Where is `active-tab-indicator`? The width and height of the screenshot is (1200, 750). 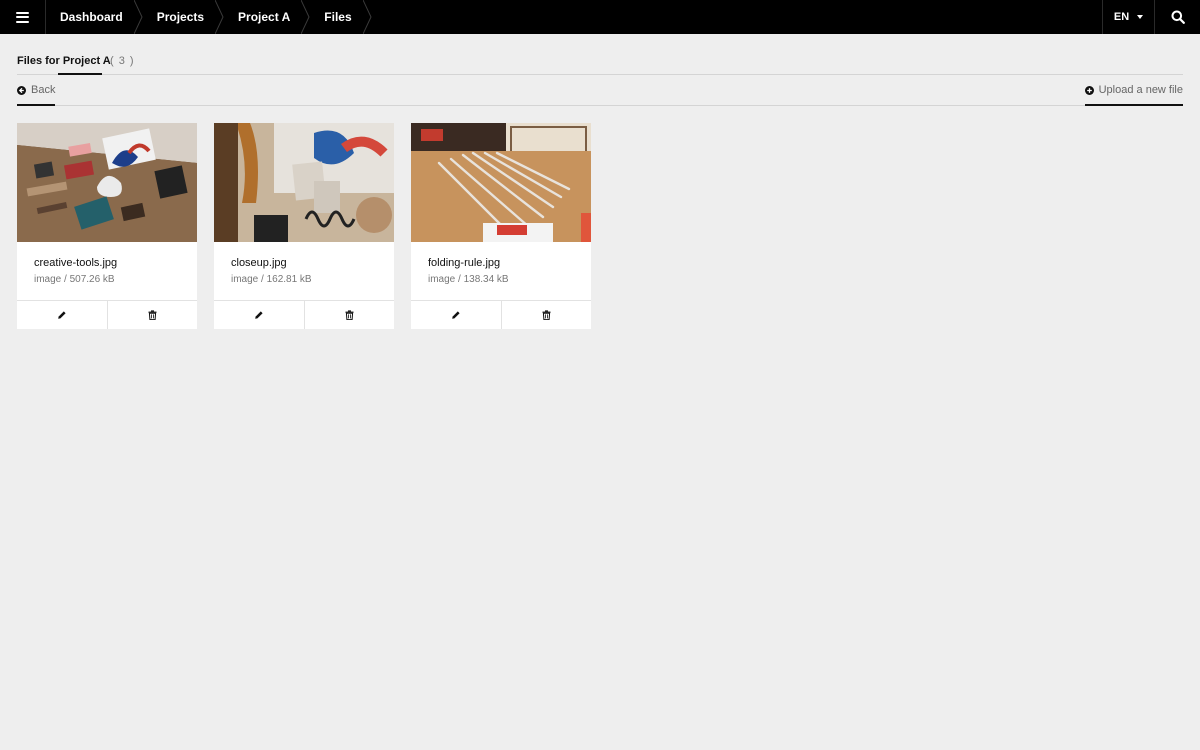 active-tab-indicator is located at coordinates (80, 74).